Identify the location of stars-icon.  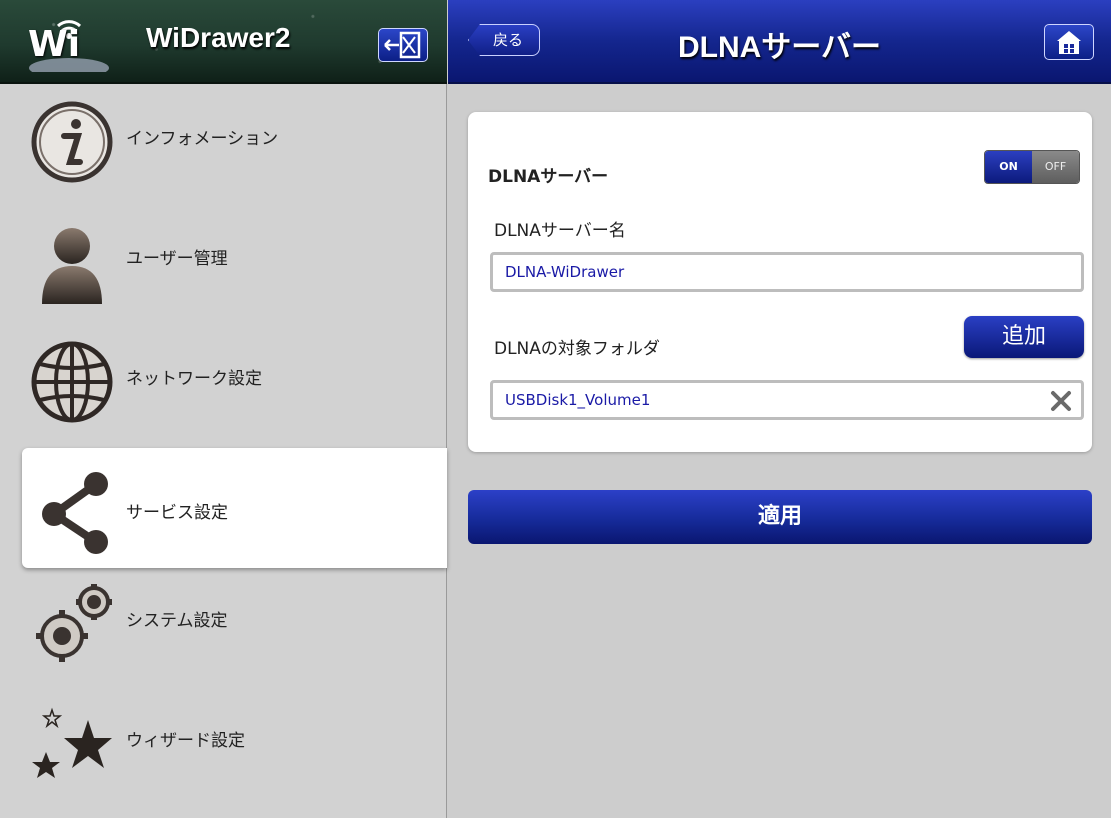
(72, 742).